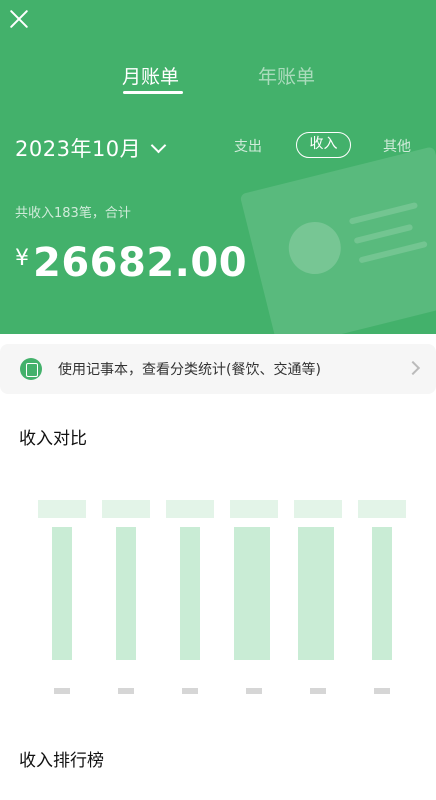 The image size is (436, 800). I want to click on close-icon, so click(19, 19).